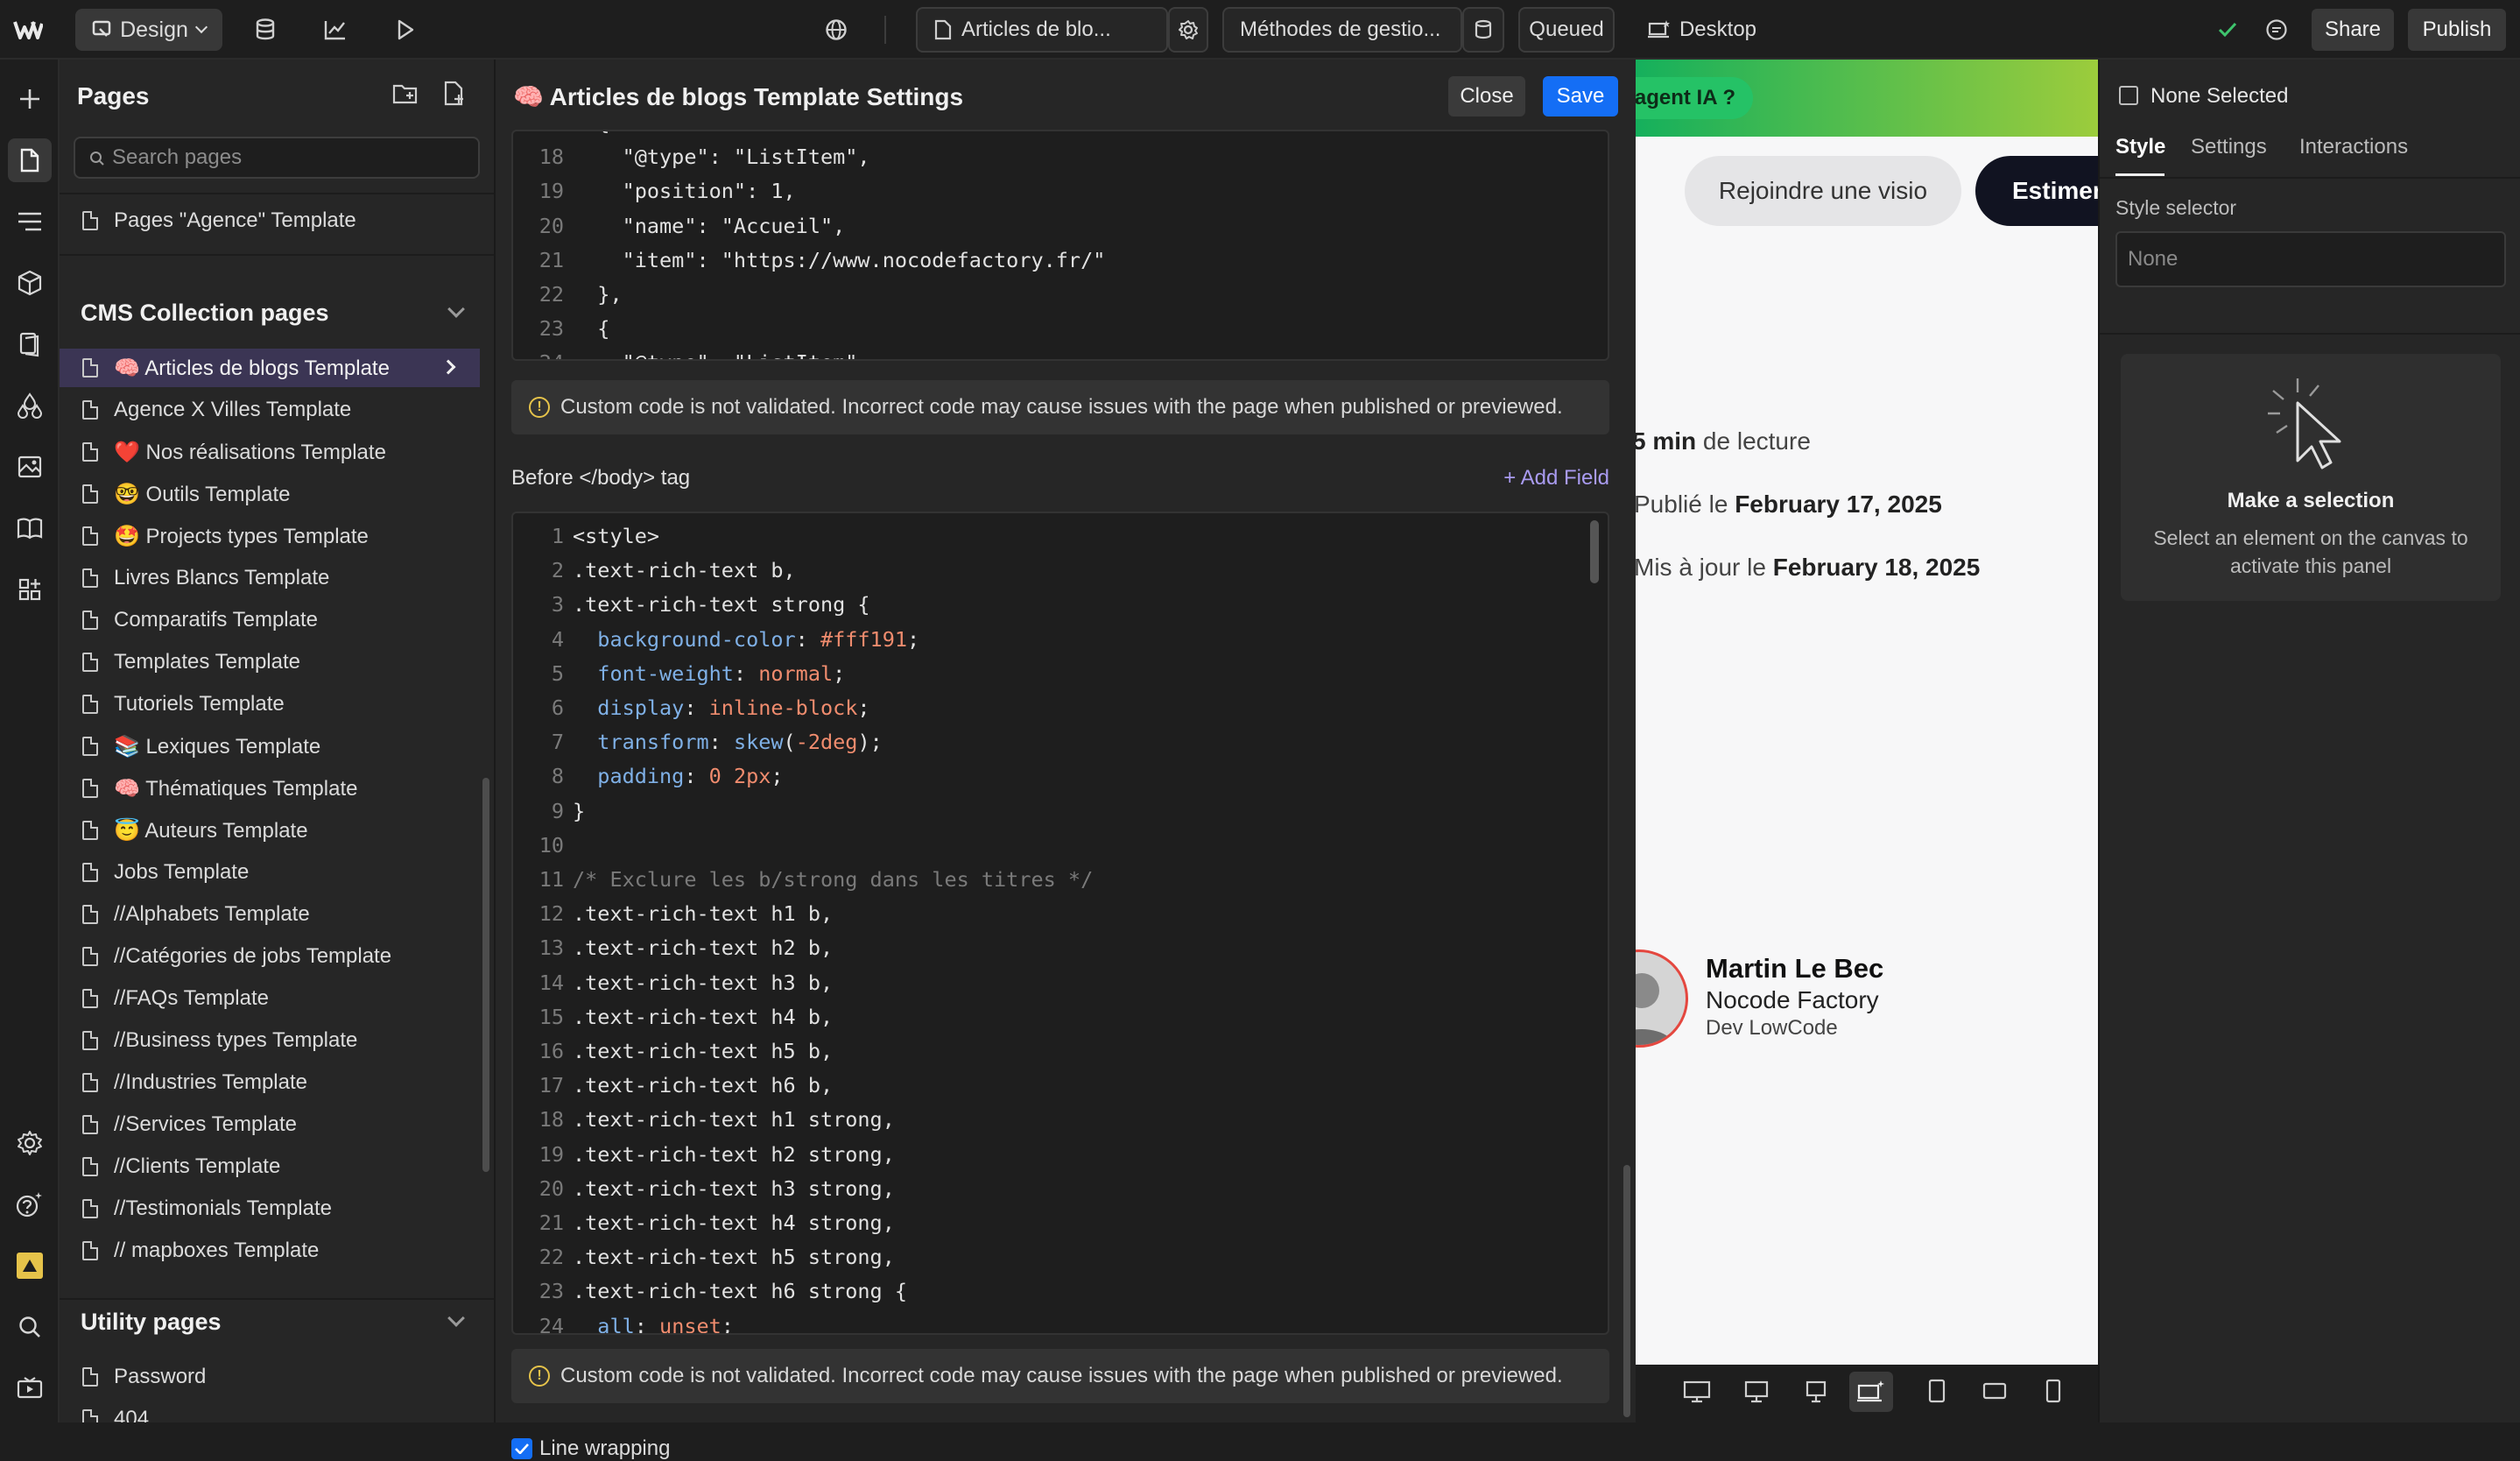  I want to click on code-line: 15 .text-rich-text h4 b,, so click(1060, 1017).